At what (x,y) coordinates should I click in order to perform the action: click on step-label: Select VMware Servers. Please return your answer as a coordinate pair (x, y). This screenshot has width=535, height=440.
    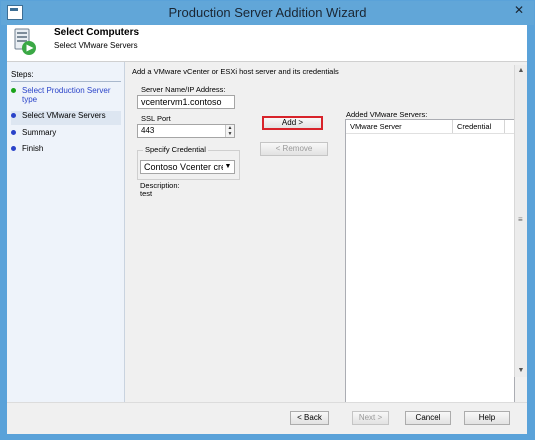
    Looking at the image, I should click on (64, 115).